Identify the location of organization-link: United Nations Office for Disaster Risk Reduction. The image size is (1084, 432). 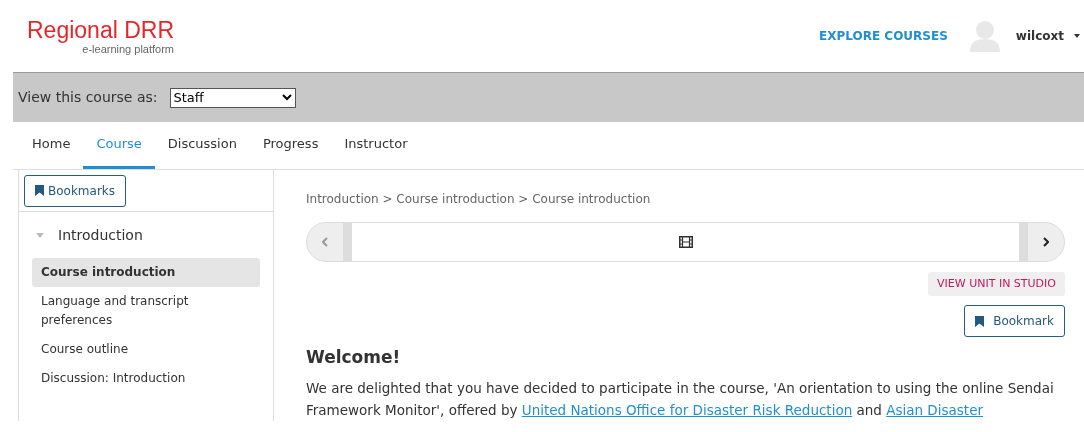
(687, 409).